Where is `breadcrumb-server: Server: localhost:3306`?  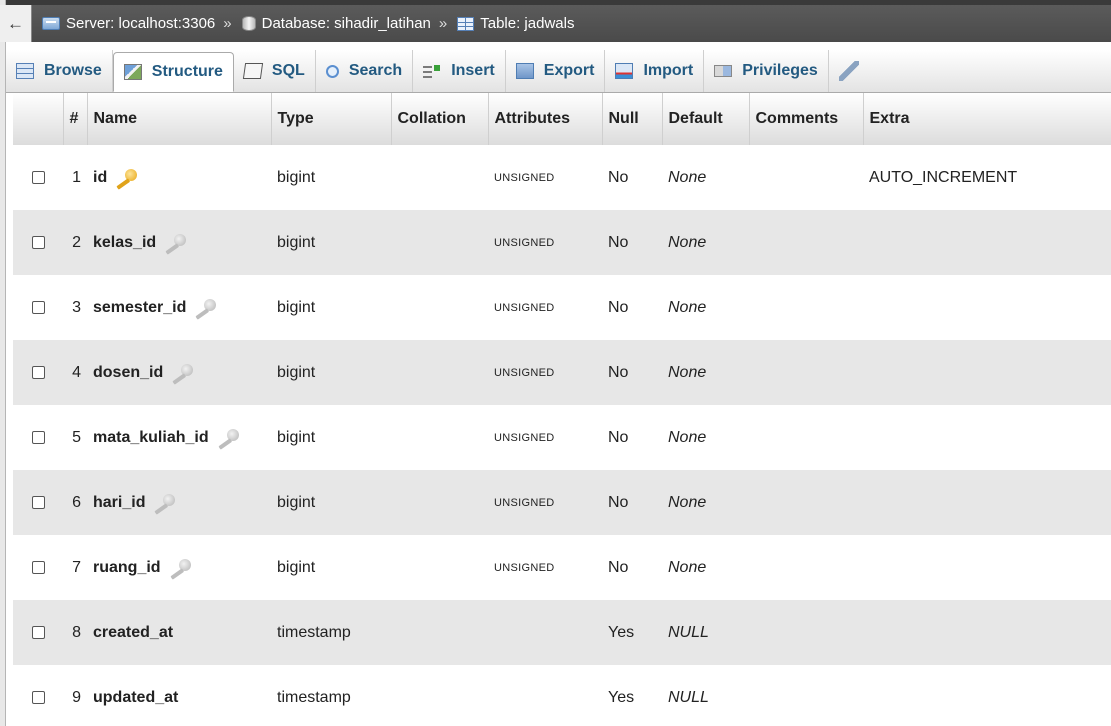 breadcrumb-server: Server: localhost:3306 is located at coordinates (128, 23).